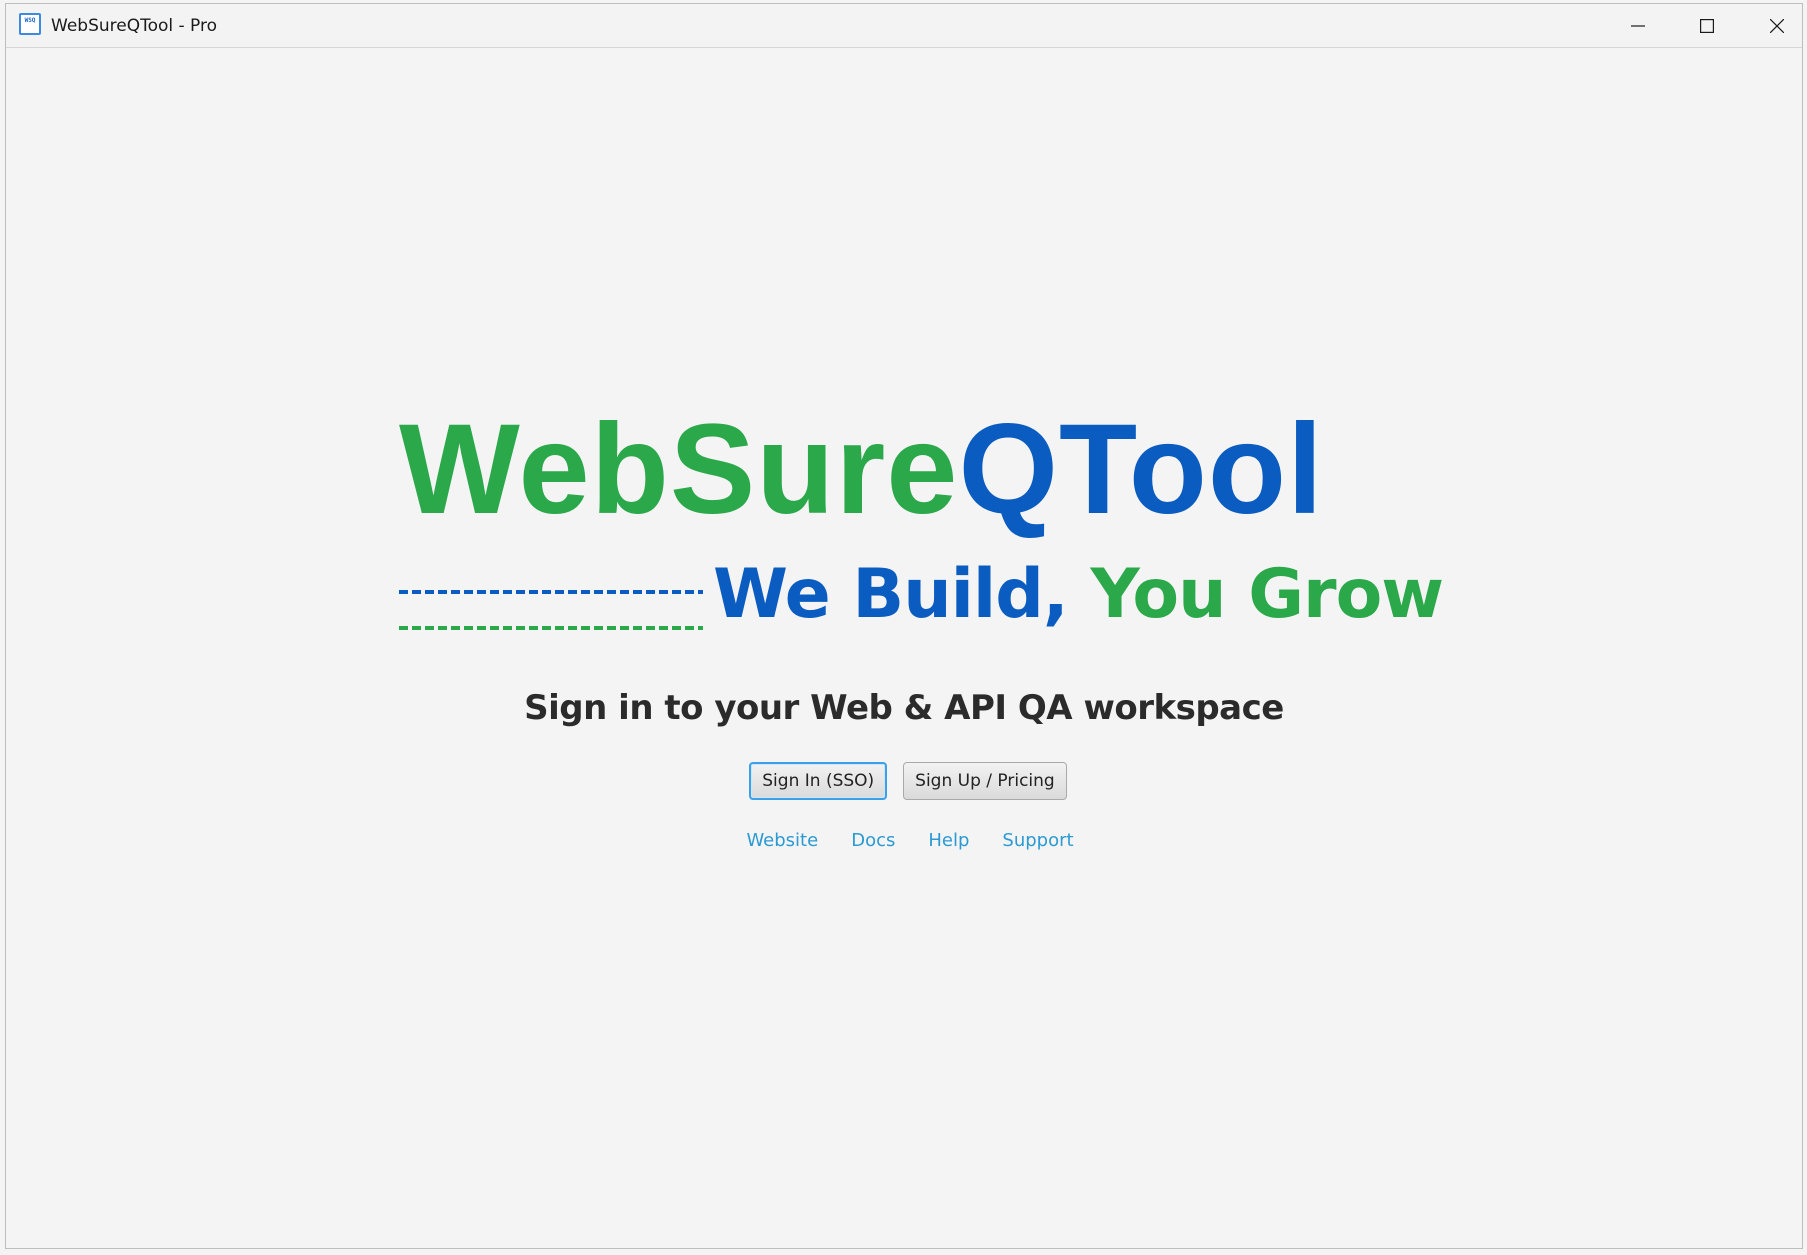 This screenshot has height=1255, width=1807. I want to click on brand-logo: WebSureQTool, so click(861, 470).